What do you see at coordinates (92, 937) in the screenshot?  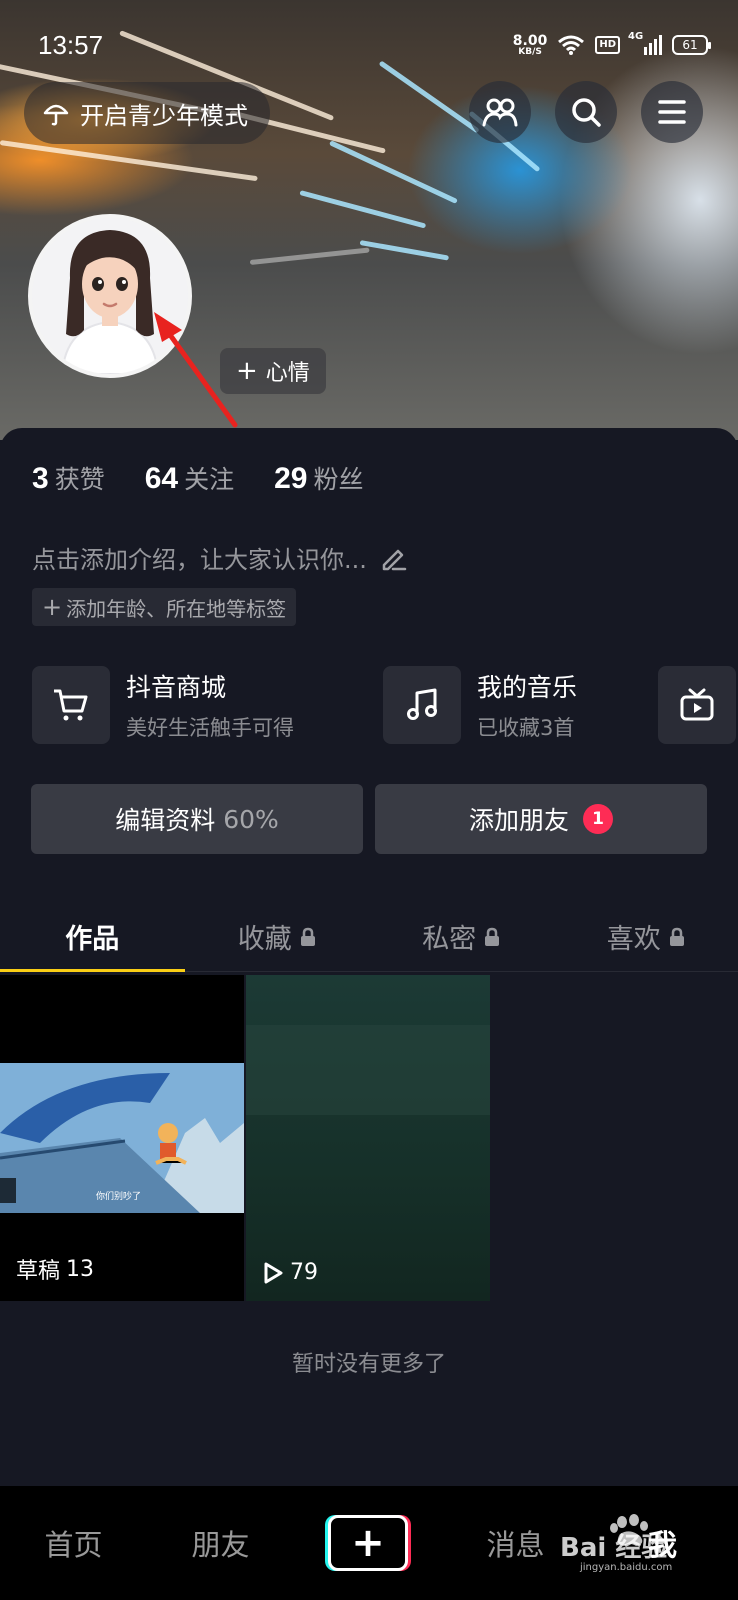 I see `tab-works: 作品` at bounding box center [92, 937].